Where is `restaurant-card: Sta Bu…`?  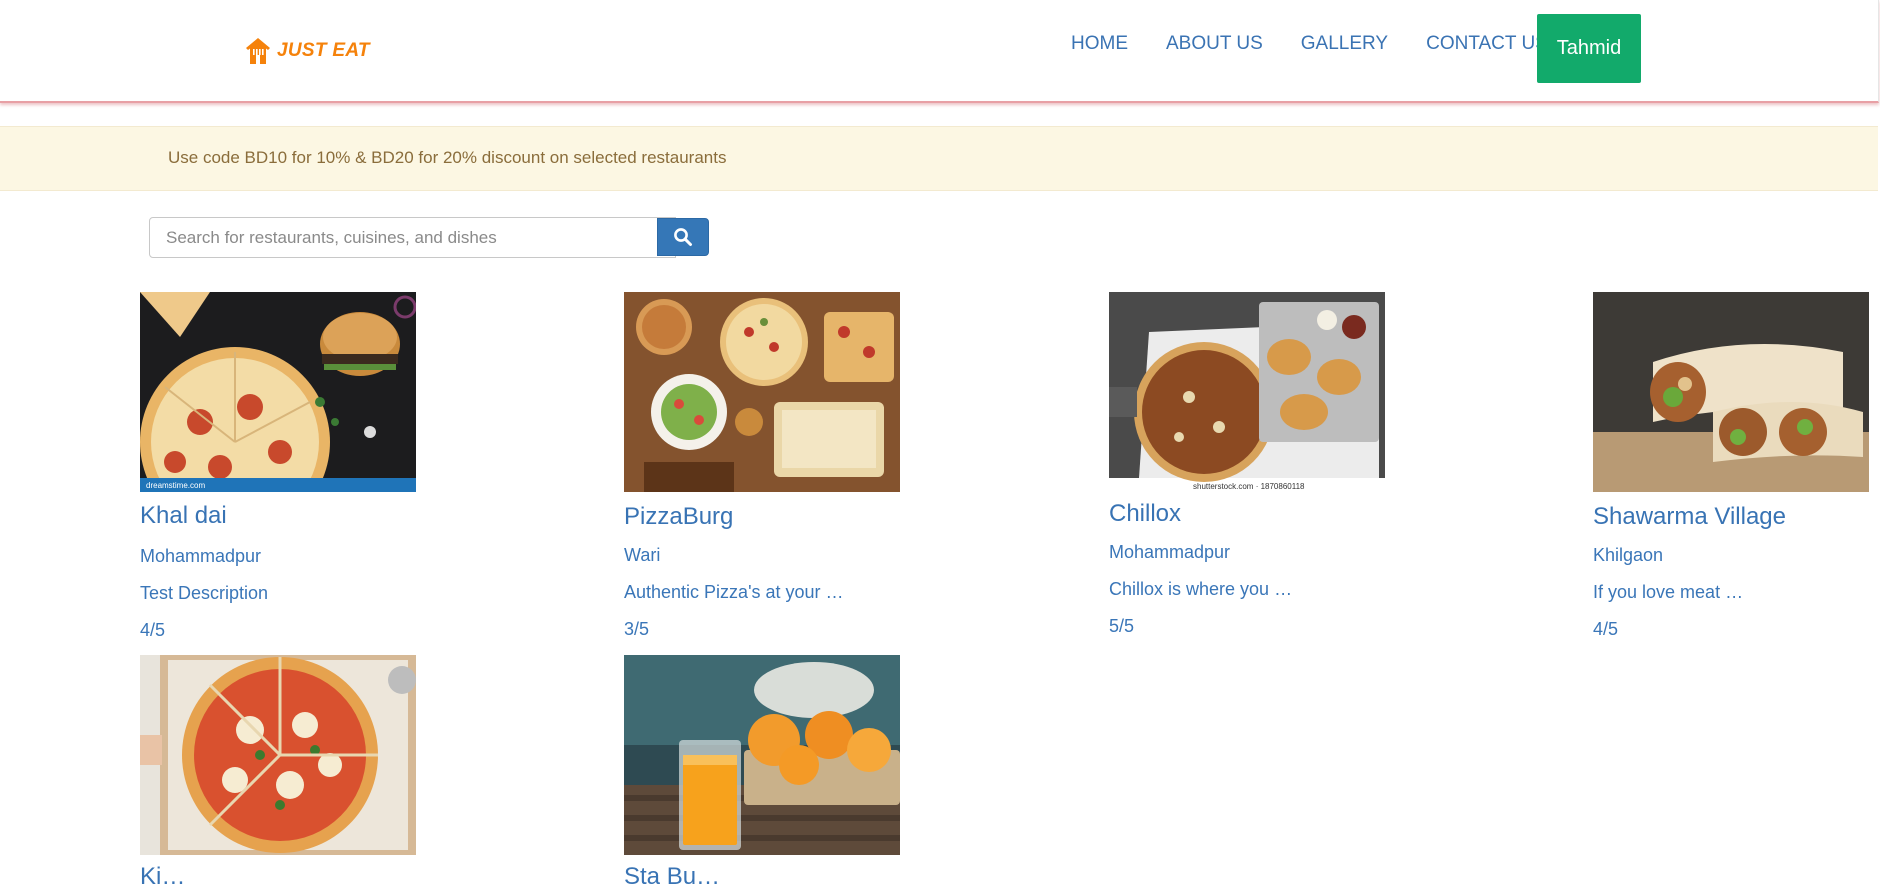
restaurant-card: Sta Bu… is located at coordinates (762, 773).